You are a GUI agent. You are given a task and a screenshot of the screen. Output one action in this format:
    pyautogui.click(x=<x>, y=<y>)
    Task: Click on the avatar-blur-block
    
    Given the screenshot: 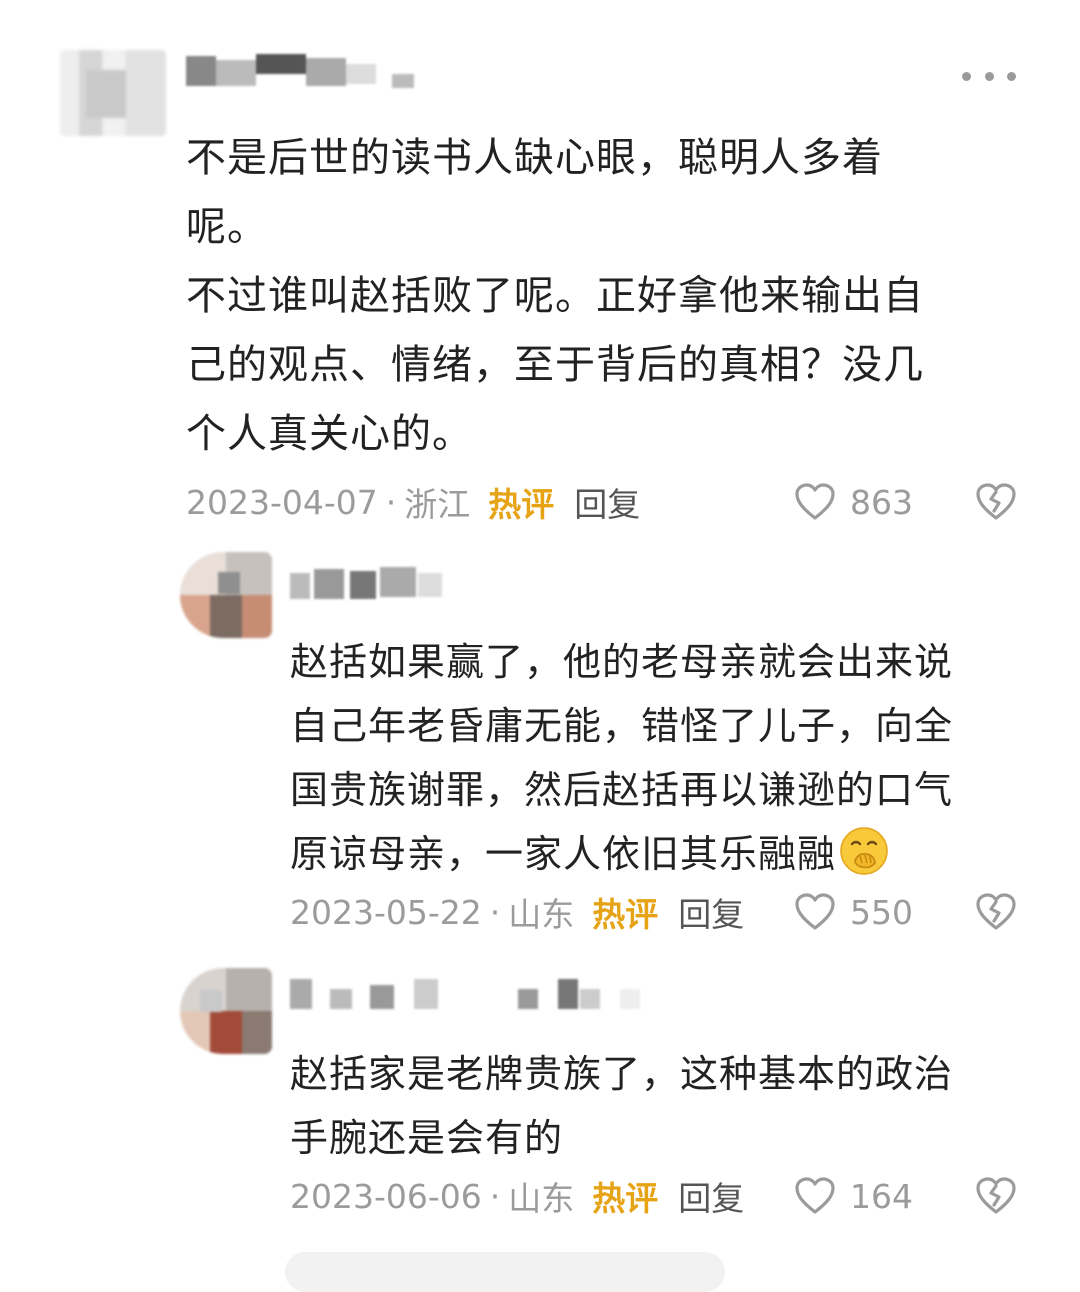 What is the action you would take?
    pyautogui.click(x=106, y=94)
    